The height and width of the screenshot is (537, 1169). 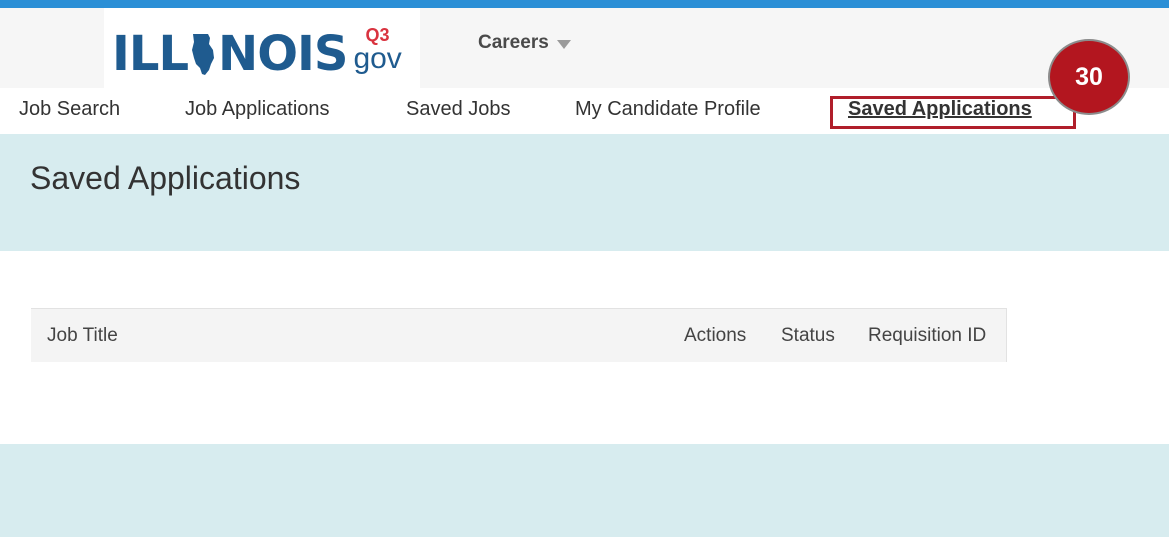 I want to click on page-title: Saved Applications, so click(x=165, y=178).